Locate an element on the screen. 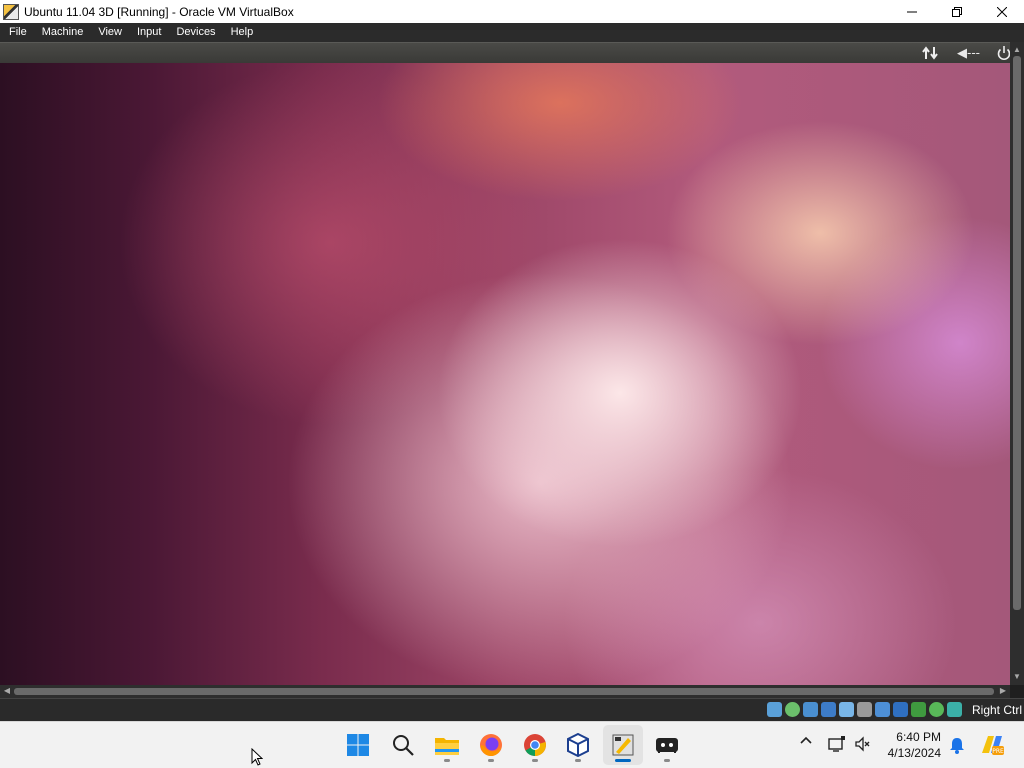 The image size is (1024, 768). audio-icon is located at coordinates (810, 709).